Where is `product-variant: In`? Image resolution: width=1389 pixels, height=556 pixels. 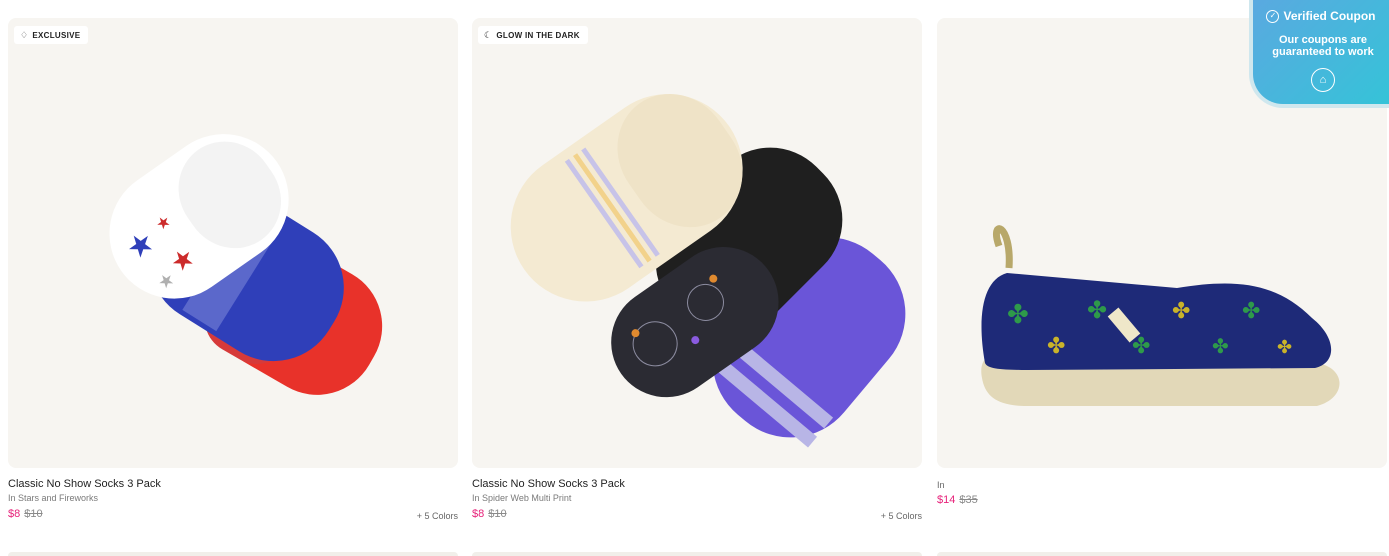 product-variant: In is located at coordinates (941, 485).